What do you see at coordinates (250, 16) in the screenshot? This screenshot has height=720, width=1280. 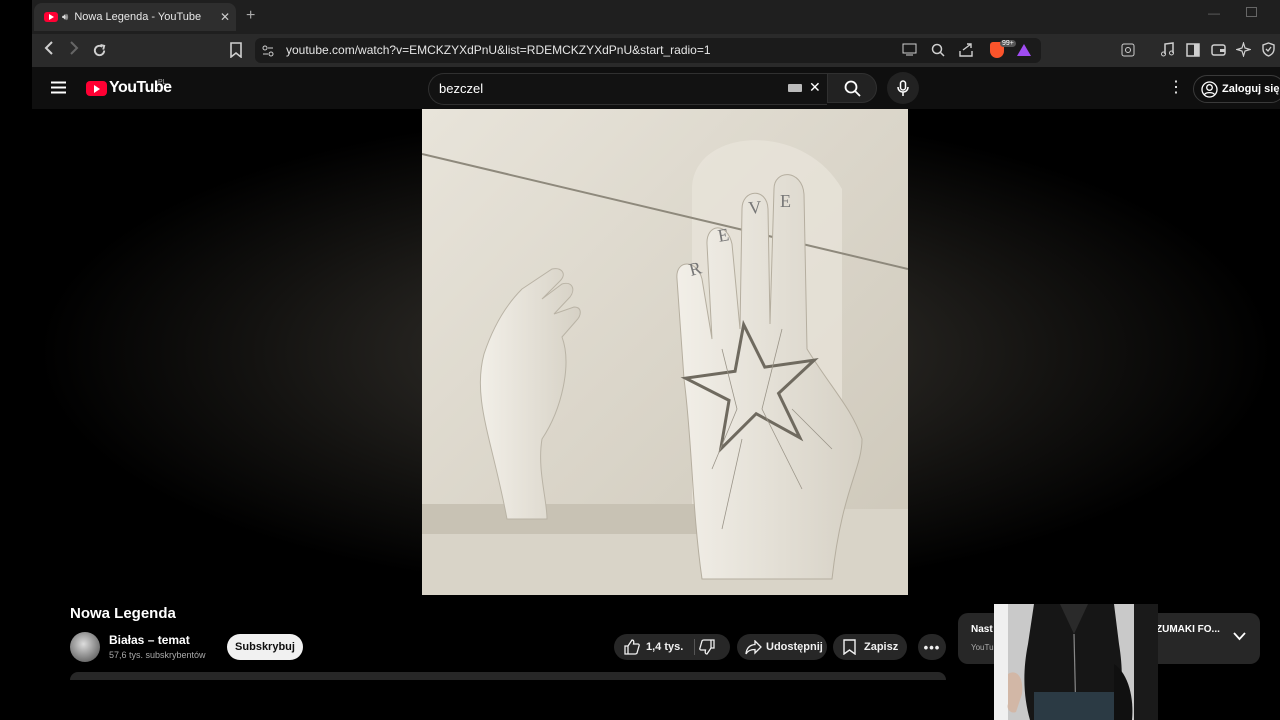 I see `new-tab-button: +` at bounding box center [250, 16].